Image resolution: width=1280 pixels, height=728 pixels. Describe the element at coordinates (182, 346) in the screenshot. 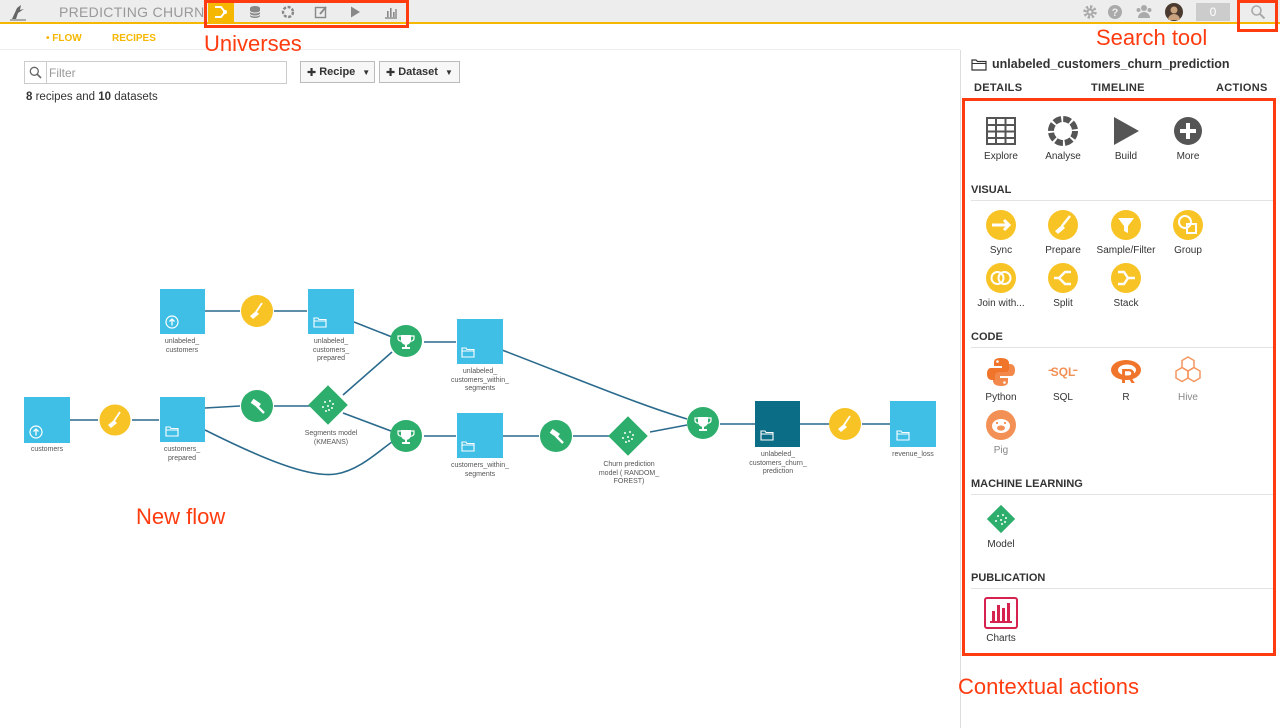

I see `label-unlabeled-customers: unlabeled_ customers` at that location.